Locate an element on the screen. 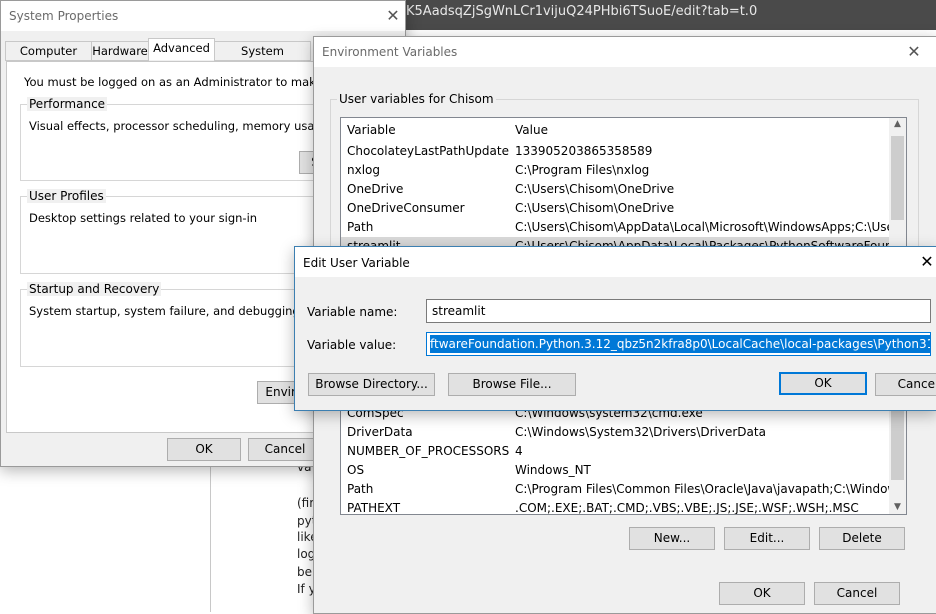 Image resolution: width=936 pixels, height=614 pixels. tab-advanced: Advanced is located at coordinates (181, 49).